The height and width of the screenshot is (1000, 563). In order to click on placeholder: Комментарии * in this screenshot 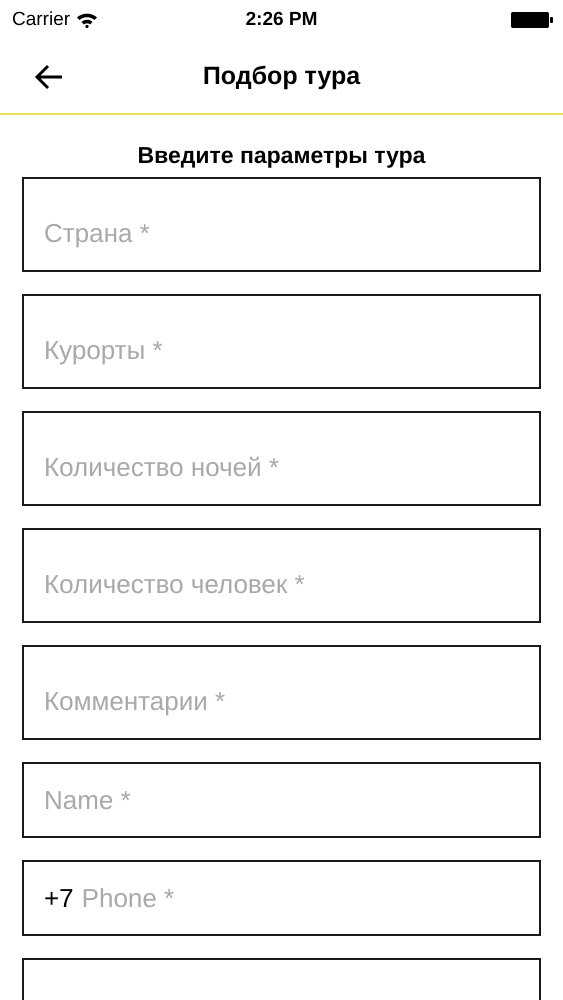, I will do `click(135, 701)`.